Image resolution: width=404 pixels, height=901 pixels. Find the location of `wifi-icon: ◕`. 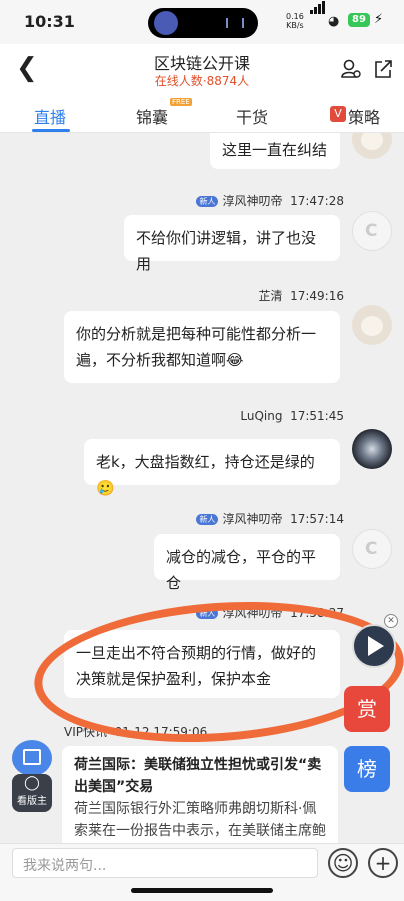

wifi-icon: ◕ is located at coordinates (334, 21).